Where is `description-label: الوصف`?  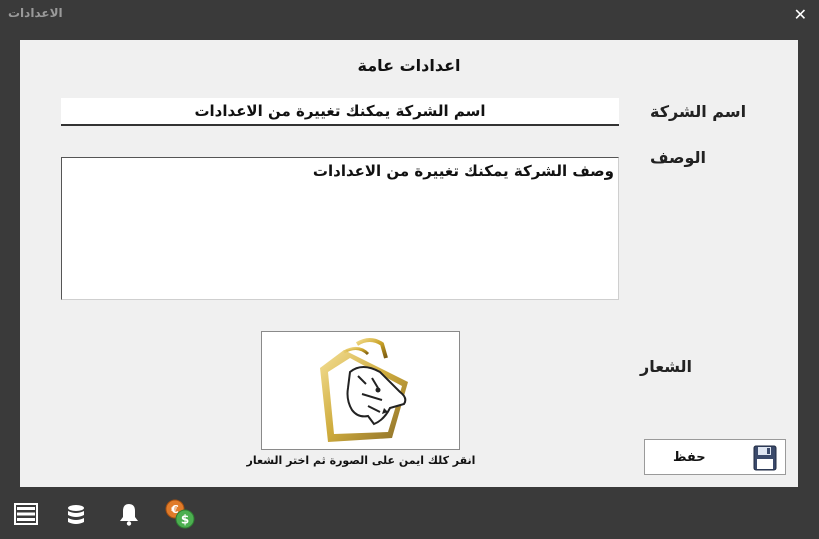 description-label: الوصف is located at coordinates (678, 157).